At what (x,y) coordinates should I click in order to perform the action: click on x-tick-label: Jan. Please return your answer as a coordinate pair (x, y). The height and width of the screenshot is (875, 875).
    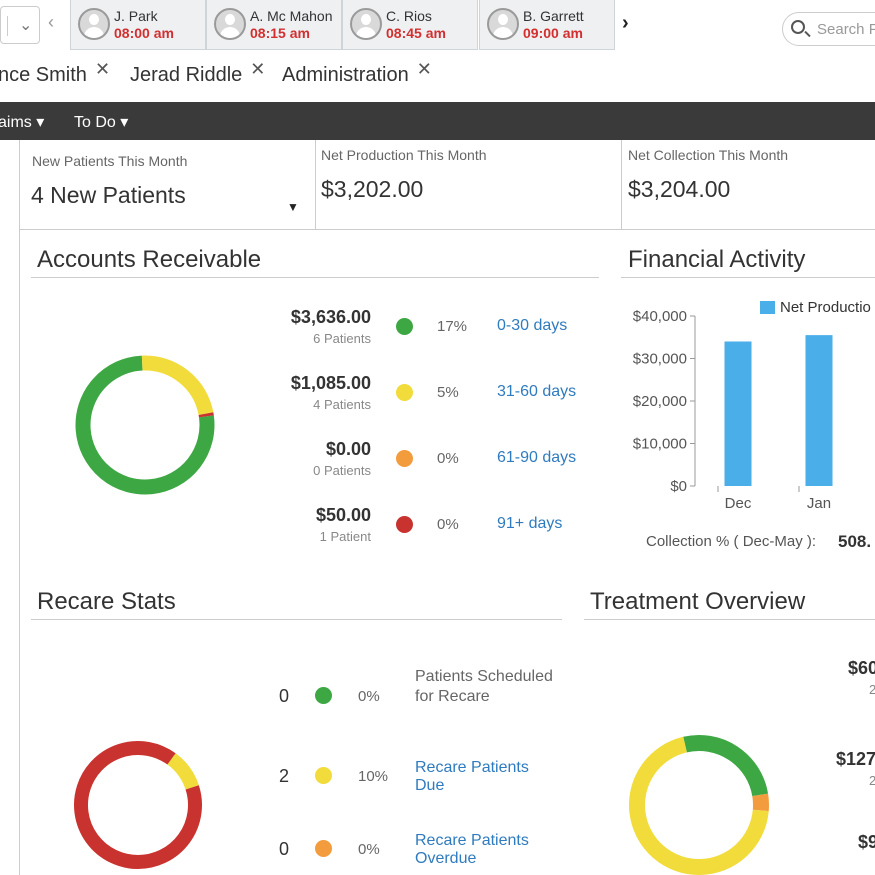
    Looking at the image, I should click on (819, 503).